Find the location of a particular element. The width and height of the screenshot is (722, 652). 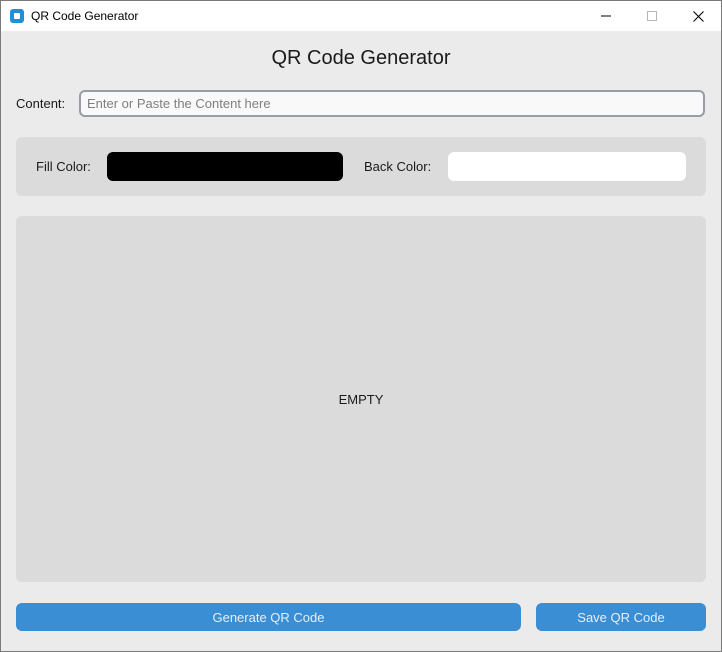

qr-preview-placeholder: EMPTY is located at coordinates (361, 399).